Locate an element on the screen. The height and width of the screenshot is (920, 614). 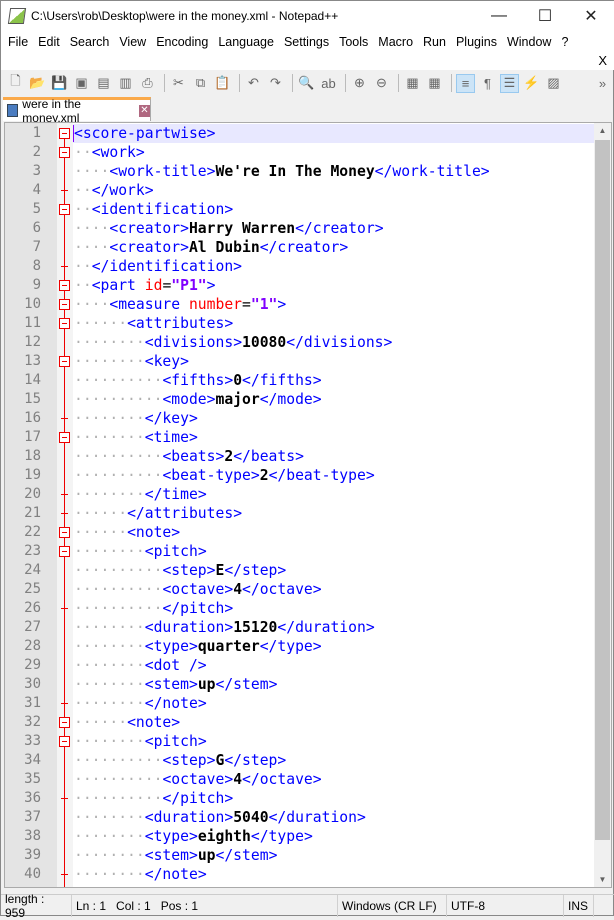
code-line: 39 ········<stem>up</stem> is located at coordinates (300, 855).